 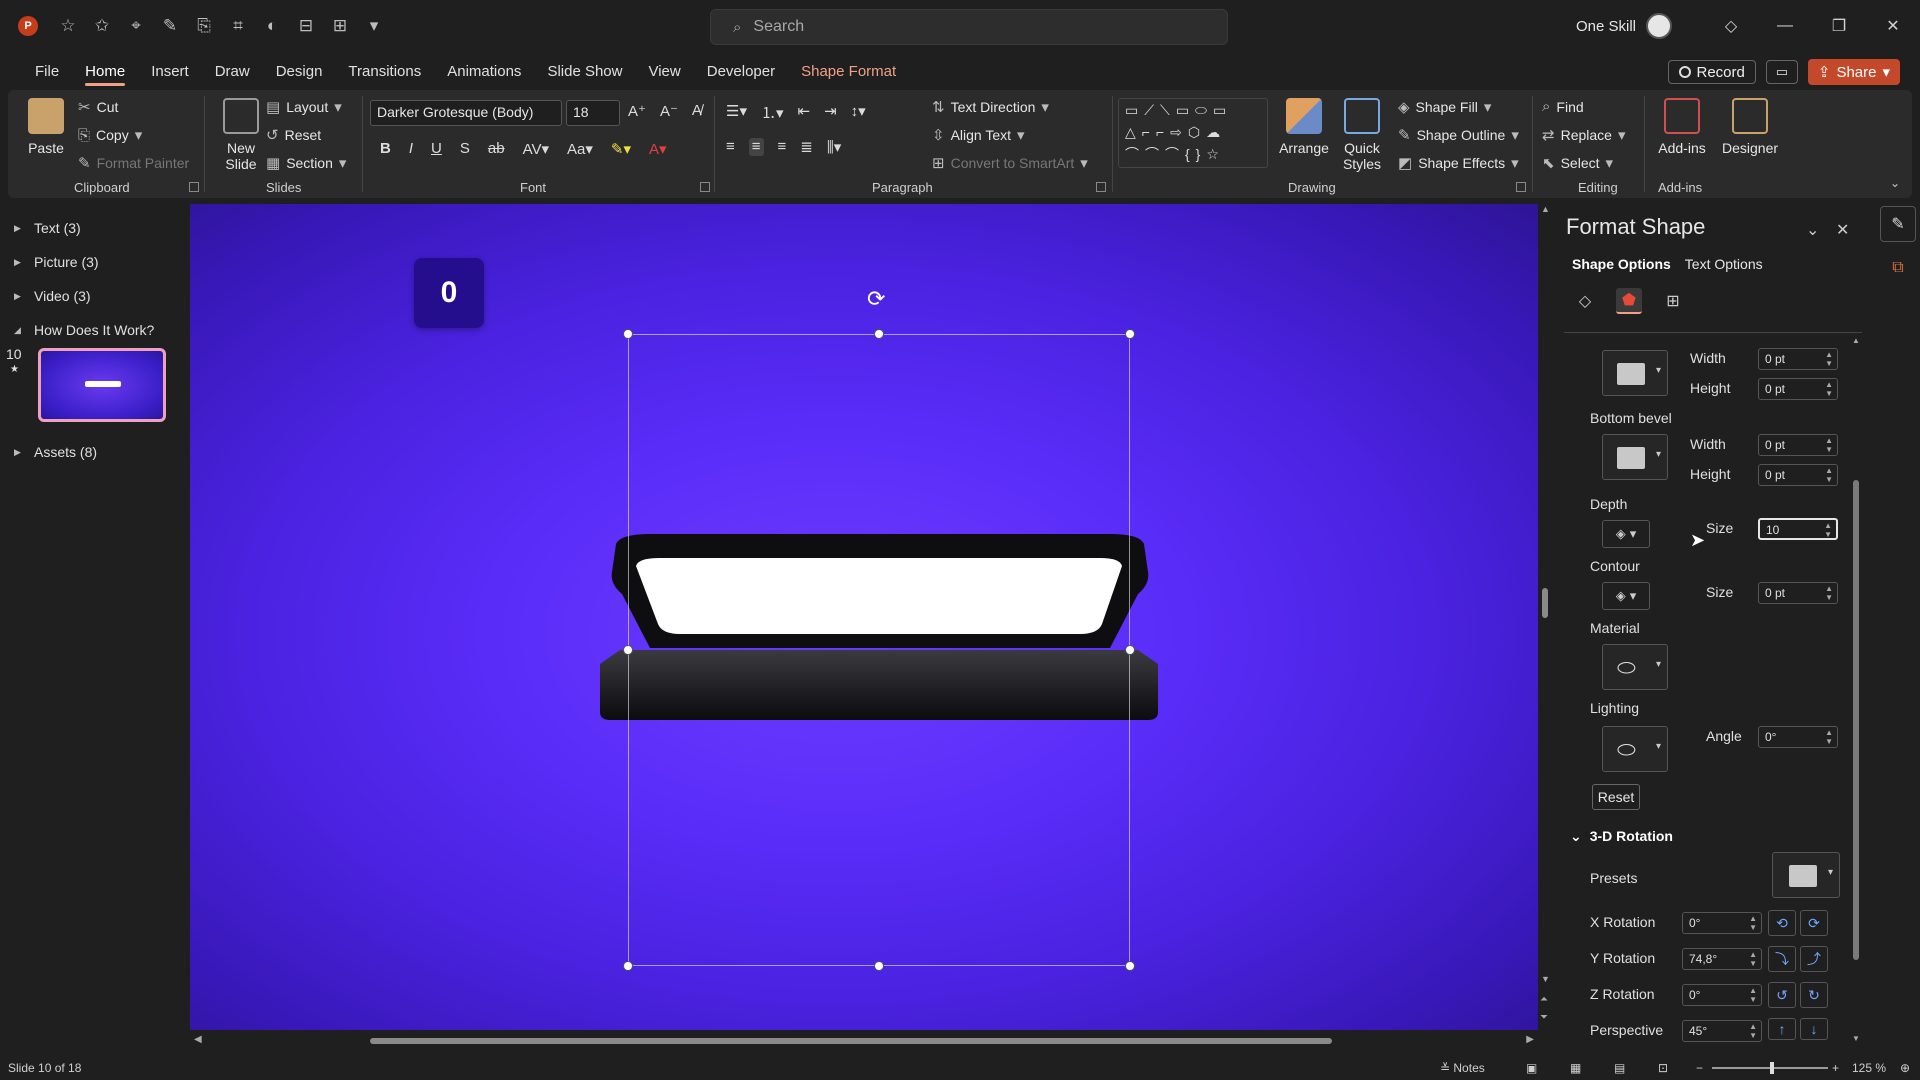 I want to click on bullets-icon: ☰▾, so click(x=736, y=112).